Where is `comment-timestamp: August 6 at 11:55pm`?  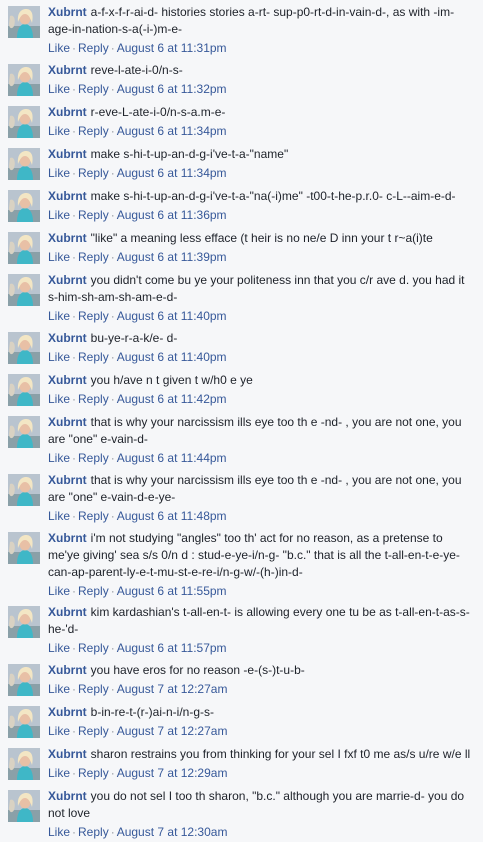
comment-timestamp: August 6 at 11:55pm is located at coordinates (172, 591).